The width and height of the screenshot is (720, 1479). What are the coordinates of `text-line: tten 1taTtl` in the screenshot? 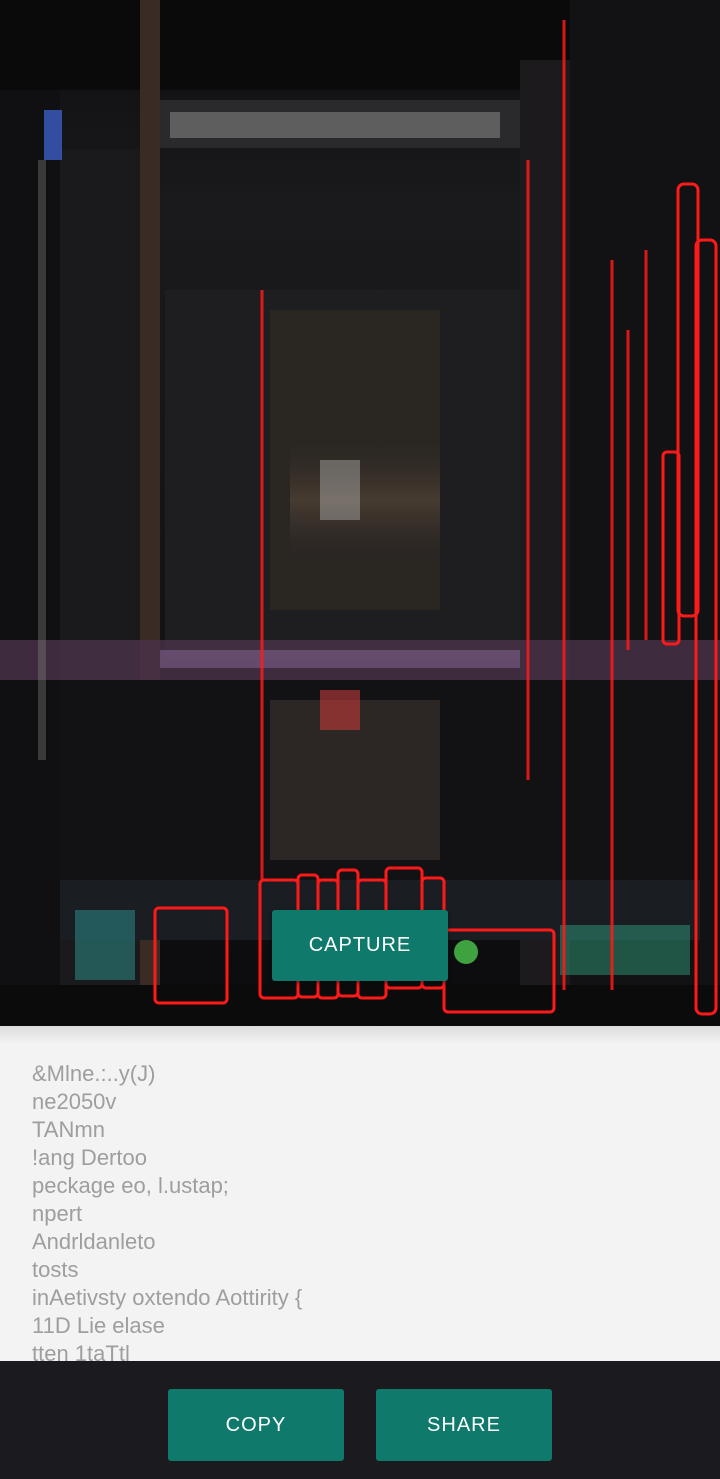 It's located at (81, 1351).